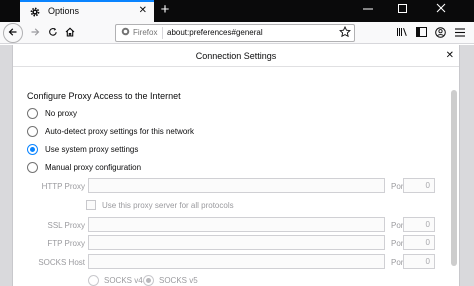 This screenshot has width=474, height=286. Describe the element at coordinates (66, 243) in the screenshot. I see `ftp-proxy-label: FTP Proxy` at that location.